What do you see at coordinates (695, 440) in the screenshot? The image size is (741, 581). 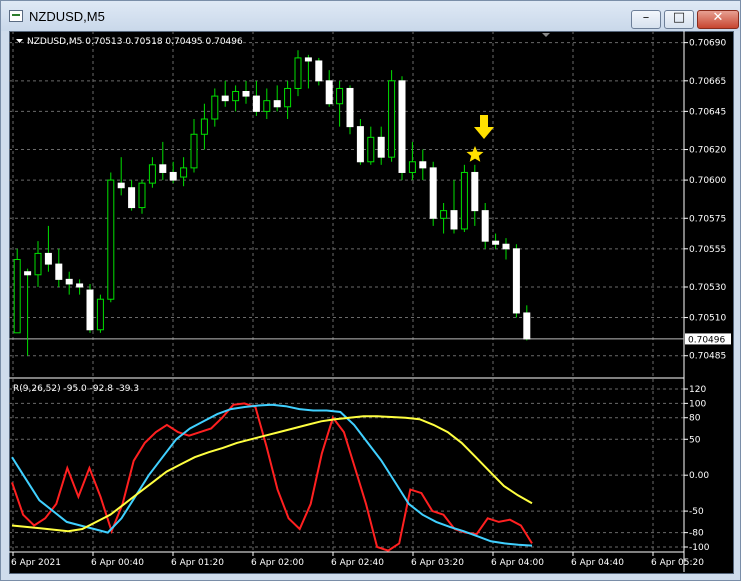 I see `indicator-tick-label: 50` at bounding box center [695, 440].